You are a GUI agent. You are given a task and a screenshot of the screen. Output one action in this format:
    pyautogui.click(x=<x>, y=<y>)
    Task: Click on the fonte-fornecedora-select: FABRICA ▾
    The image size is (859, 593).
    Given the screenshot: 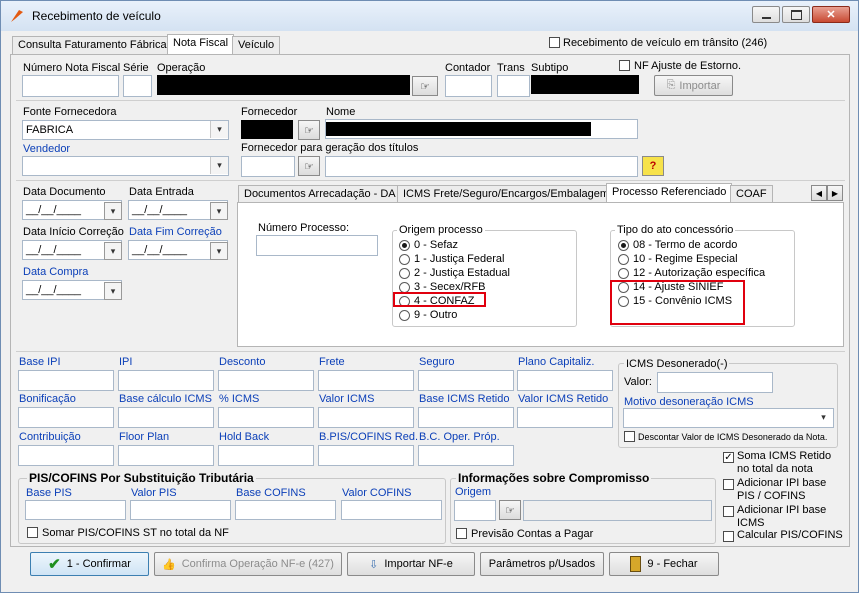 What is the action you would take?
    pyautogui.click(x=125, y=130)
    